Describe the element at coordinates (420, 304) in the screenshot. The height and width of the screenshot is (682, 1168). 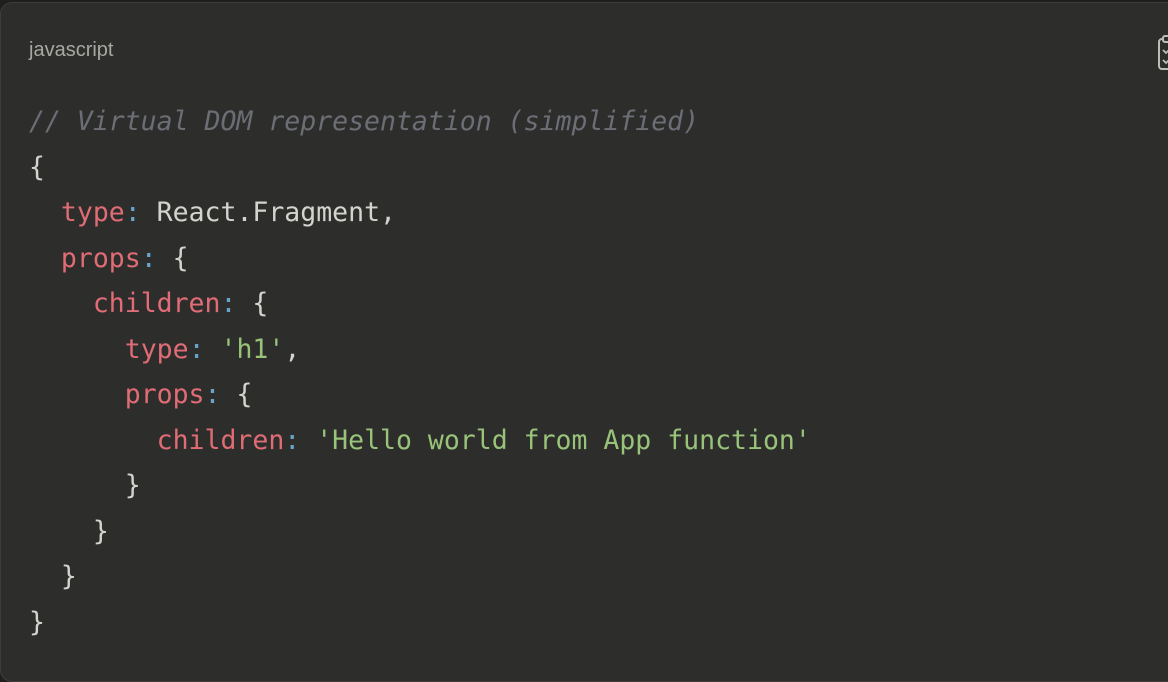
I see `code-line: children: {` at that location.